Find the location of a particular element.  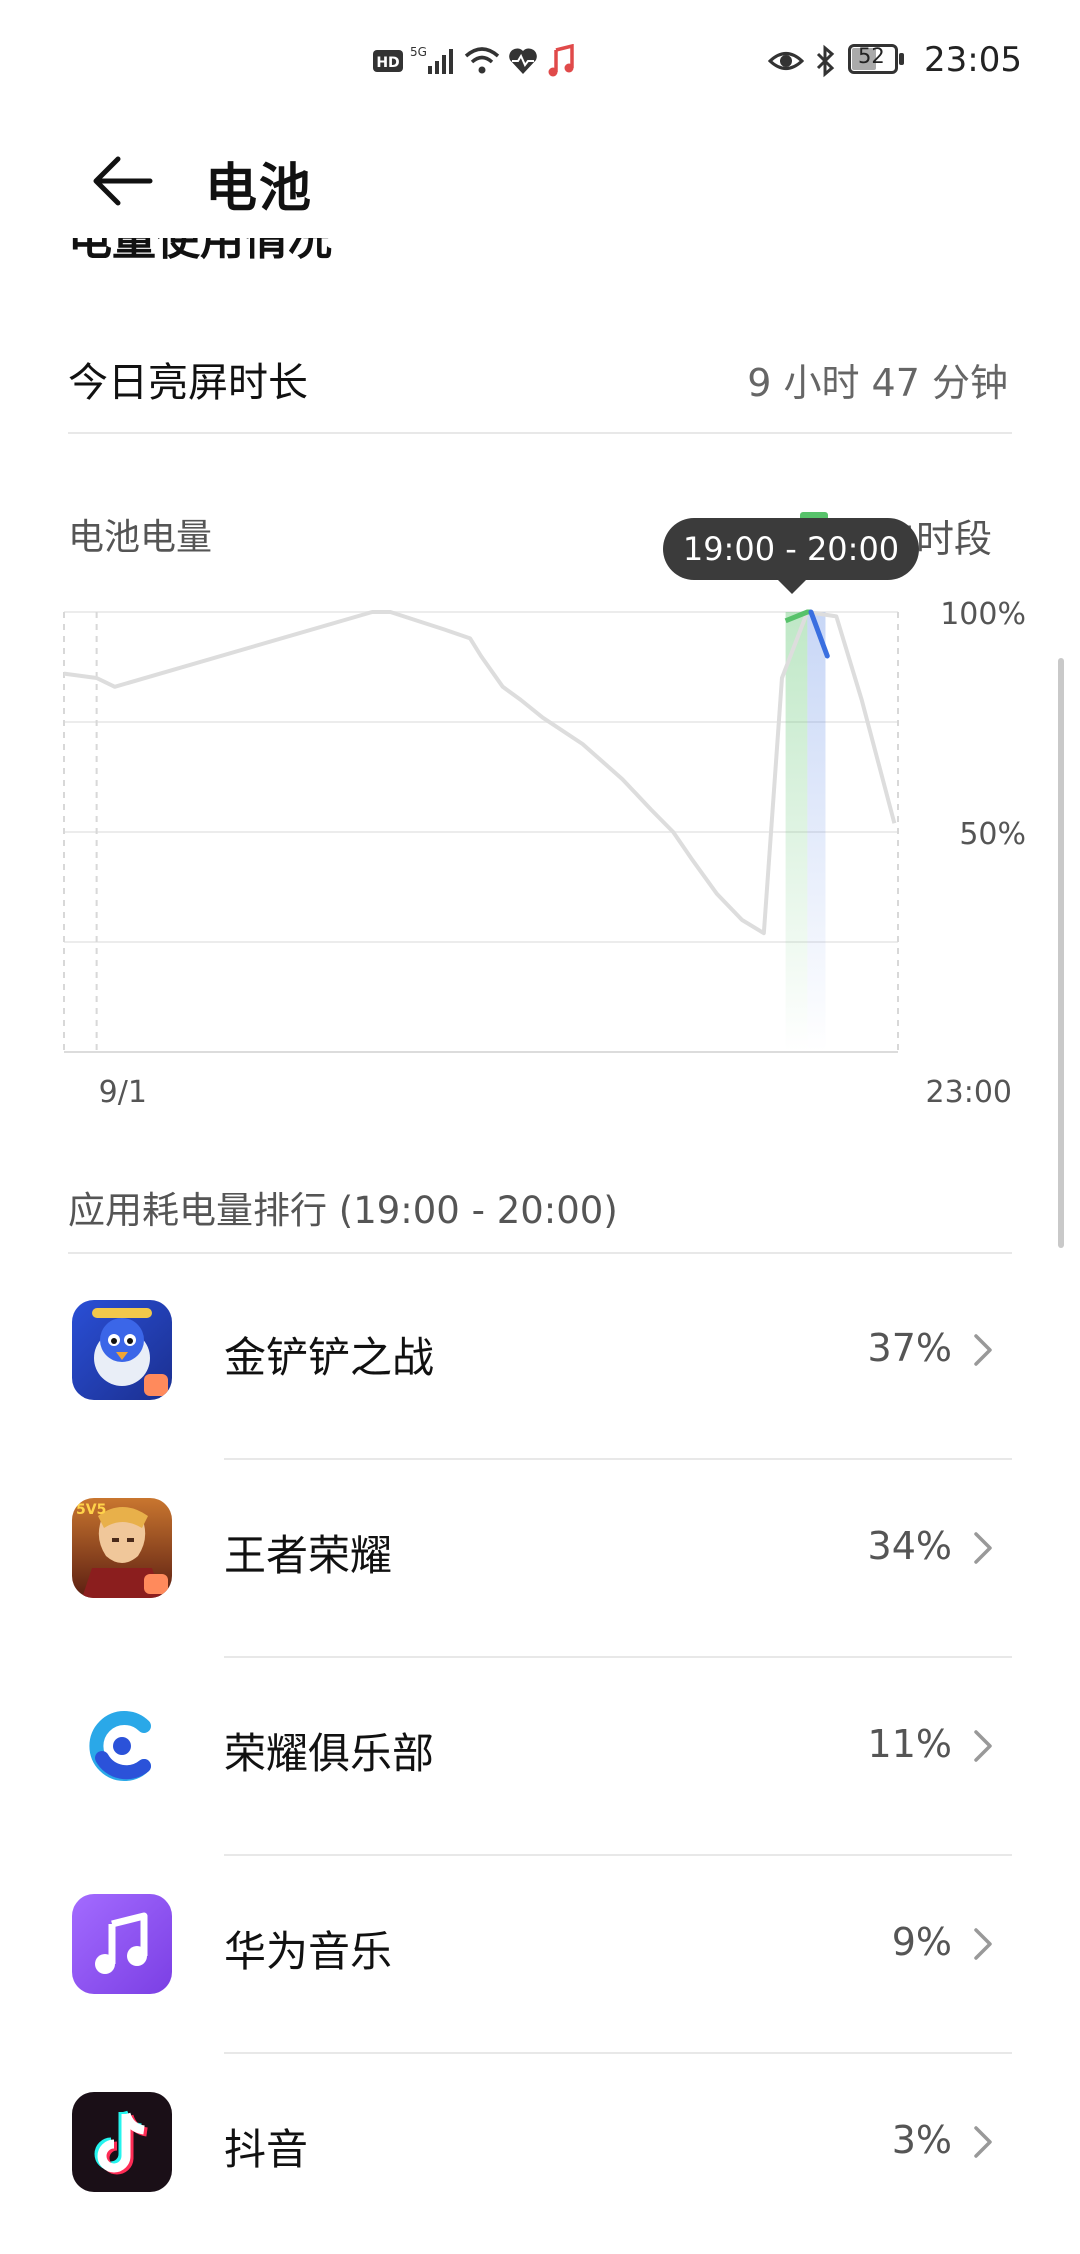

eye-icon is located at coordinates (786, 61).